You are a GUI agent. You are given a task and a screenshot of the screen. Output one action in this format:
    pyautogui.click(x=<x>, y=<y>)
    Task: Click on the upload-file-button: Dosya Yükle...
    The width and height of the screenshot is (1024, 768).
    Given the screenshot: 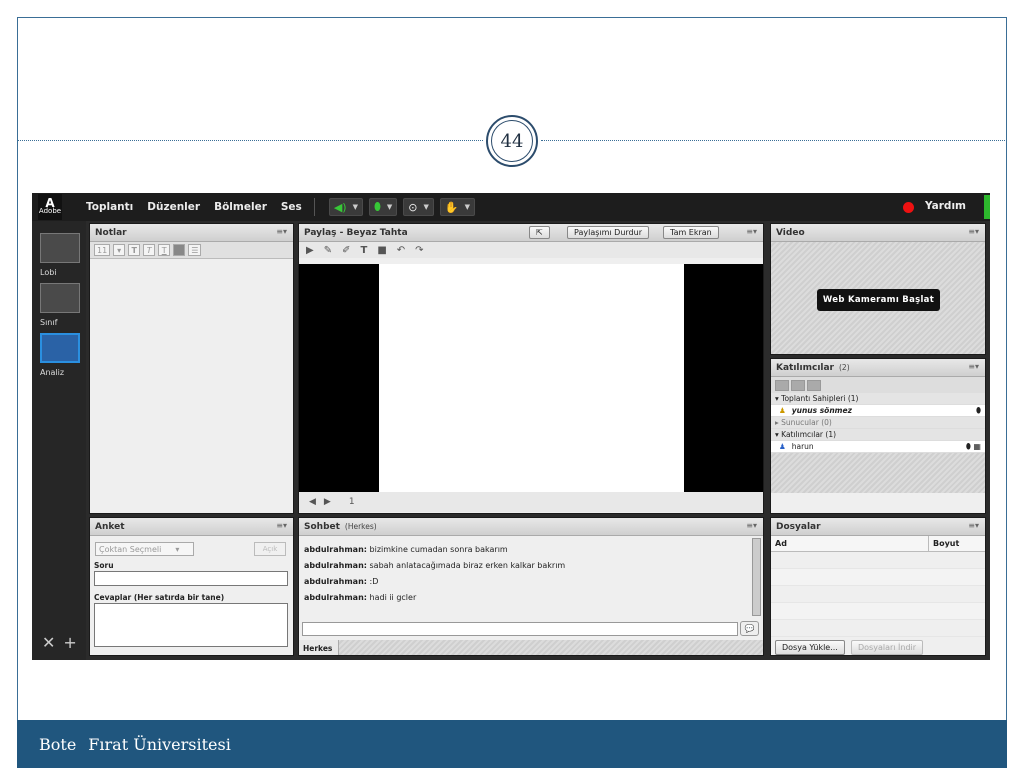 What is the action you would take?
    pyautogui.click(x=810, y=647)
    